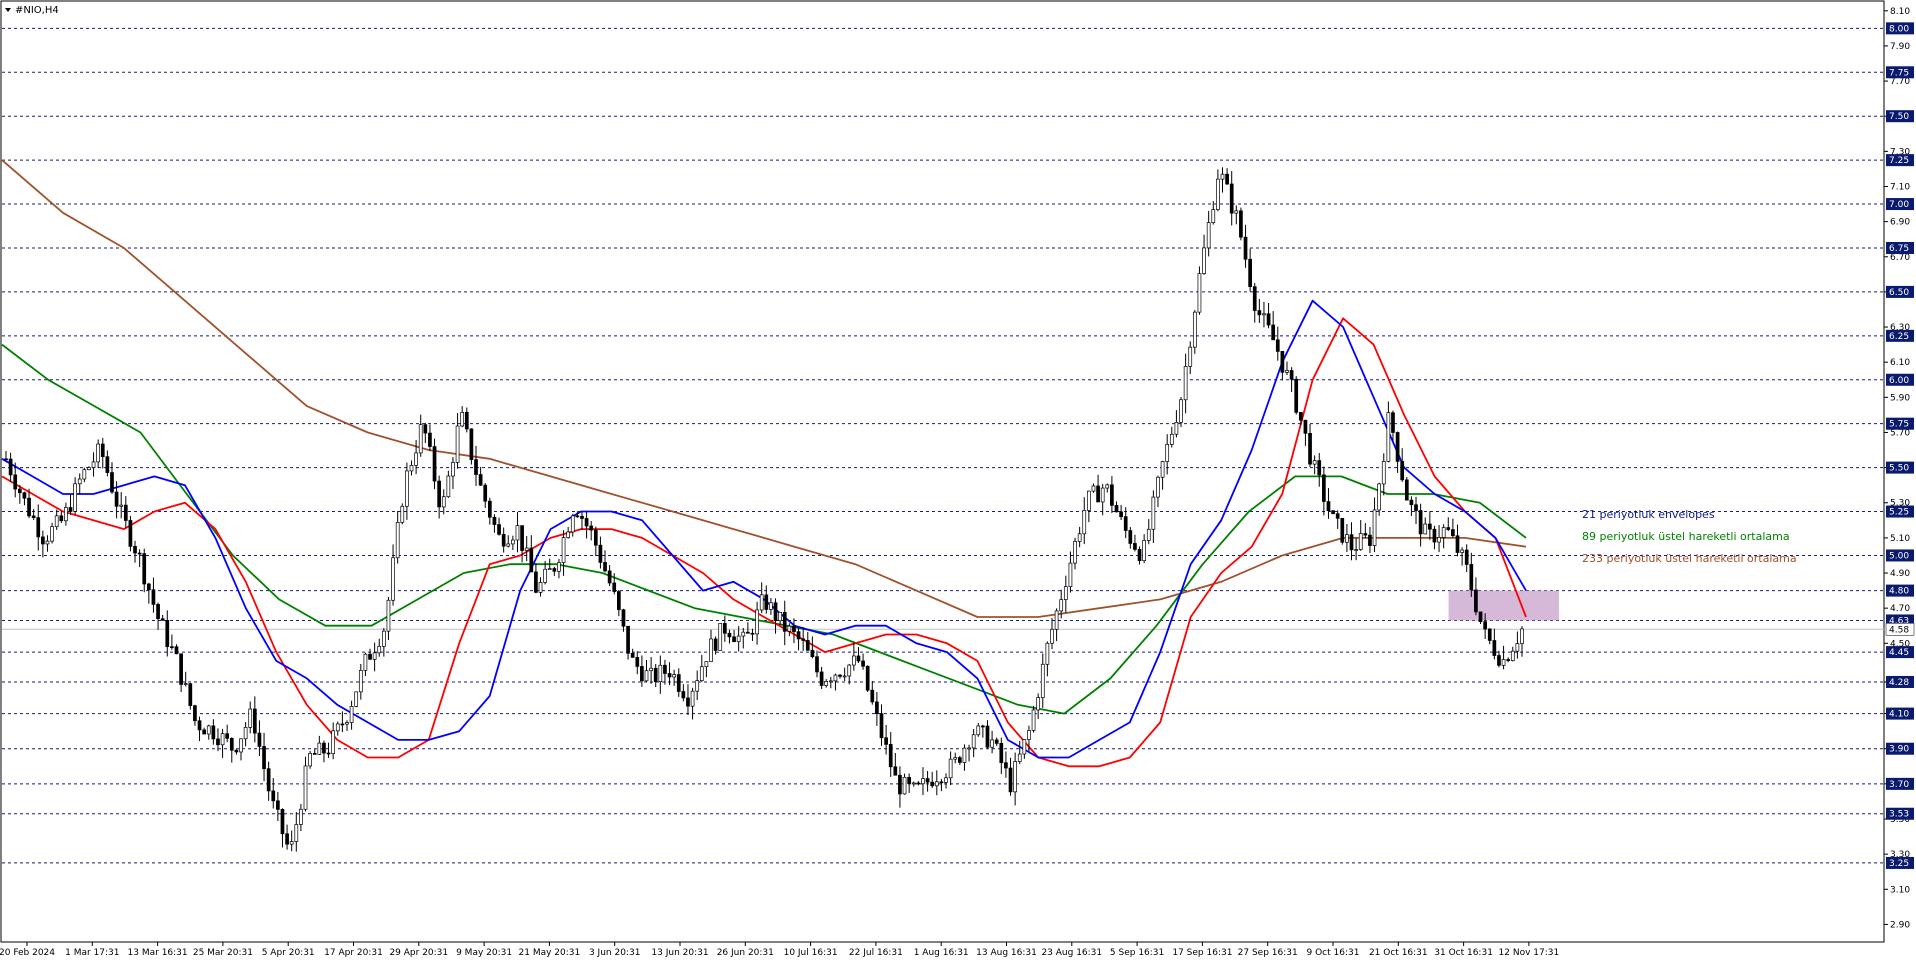 The image size is (1916, 967). I want to click on level-tag-label: 7.00, so click(1899, 205).